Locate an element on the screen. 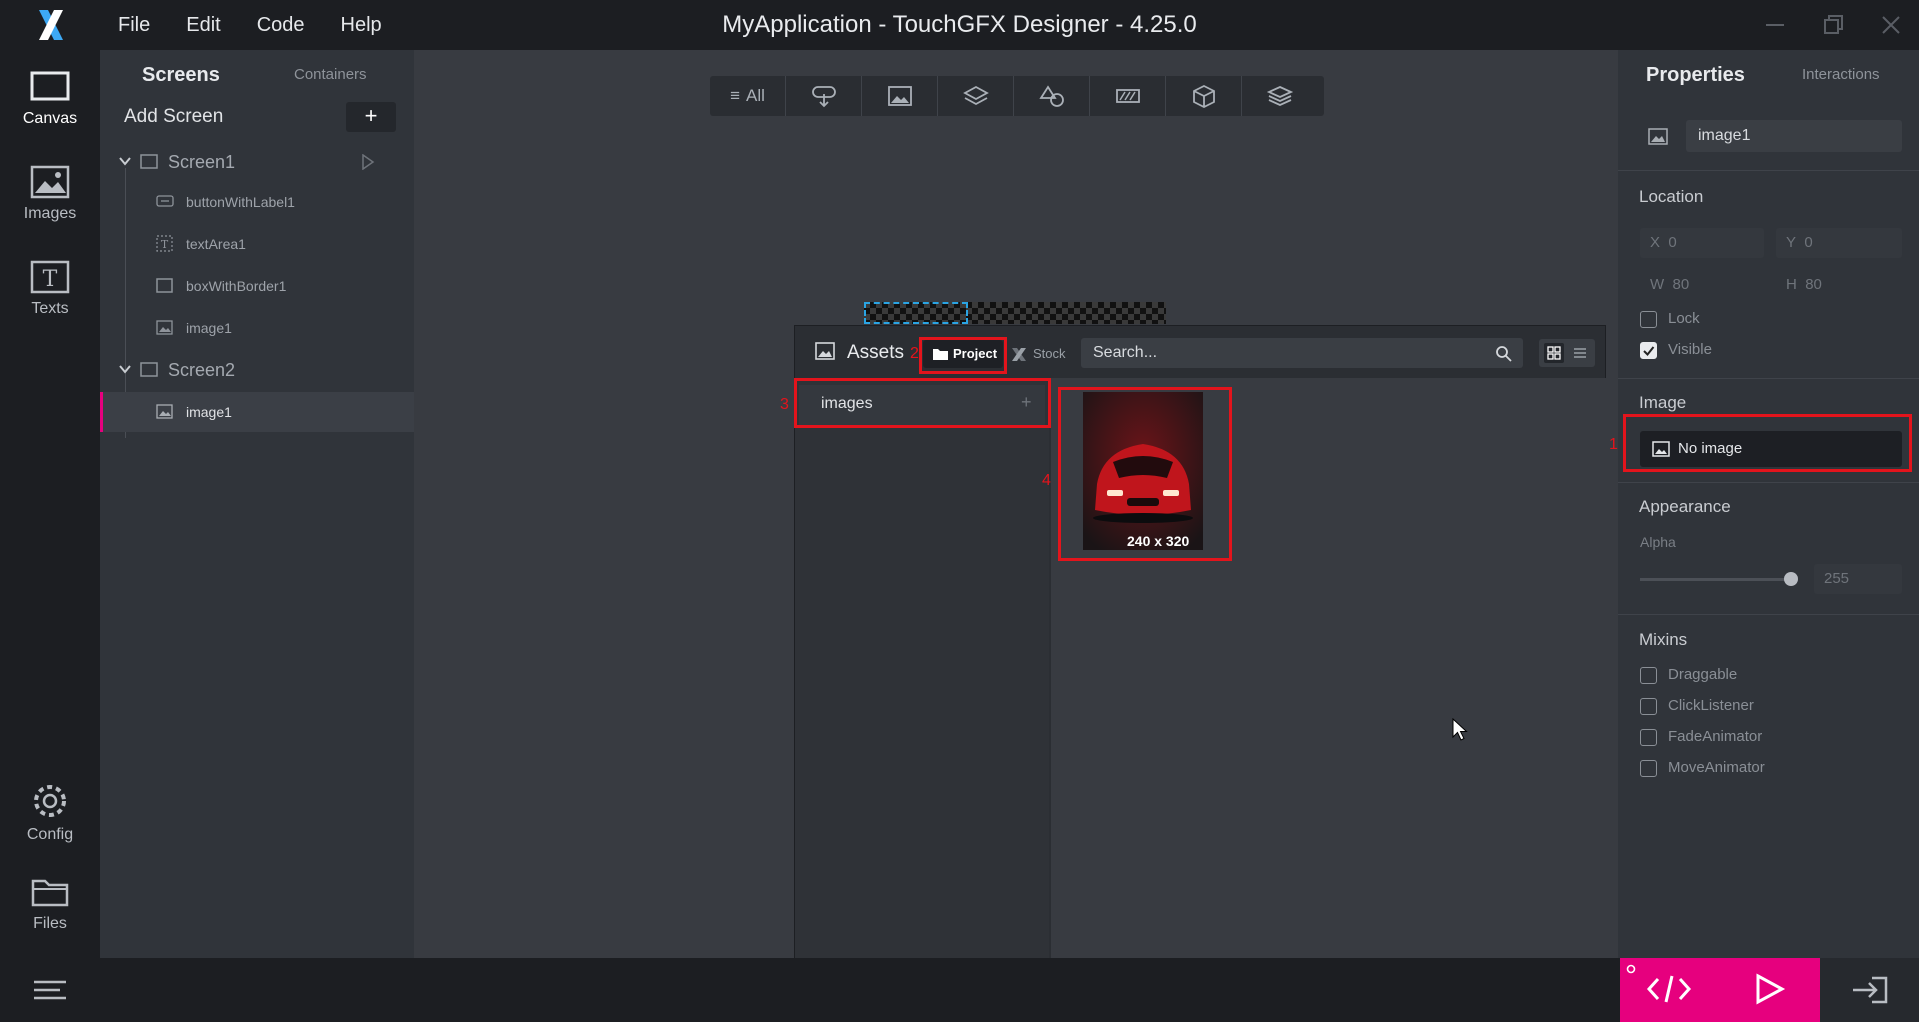 The height and width of the screenshot is (1022, 1919). tree-screen2: Screen2 is located at coordinates (257, 370).